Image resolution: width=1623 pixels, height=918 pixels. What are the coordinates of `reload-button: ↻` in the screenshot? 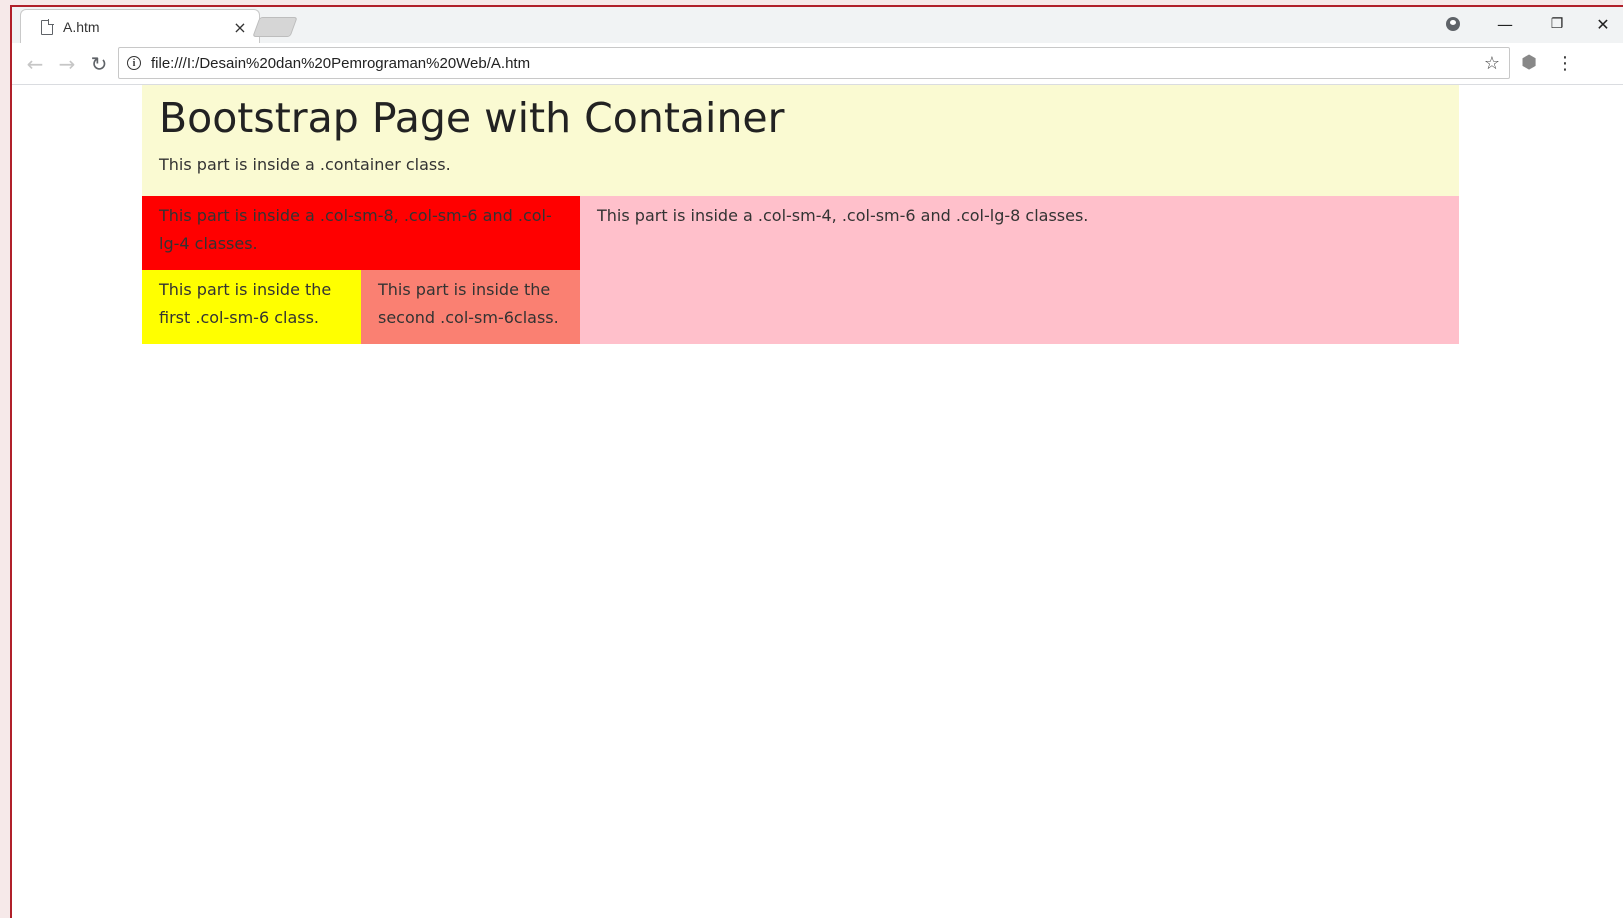 It's located at (99, 64).